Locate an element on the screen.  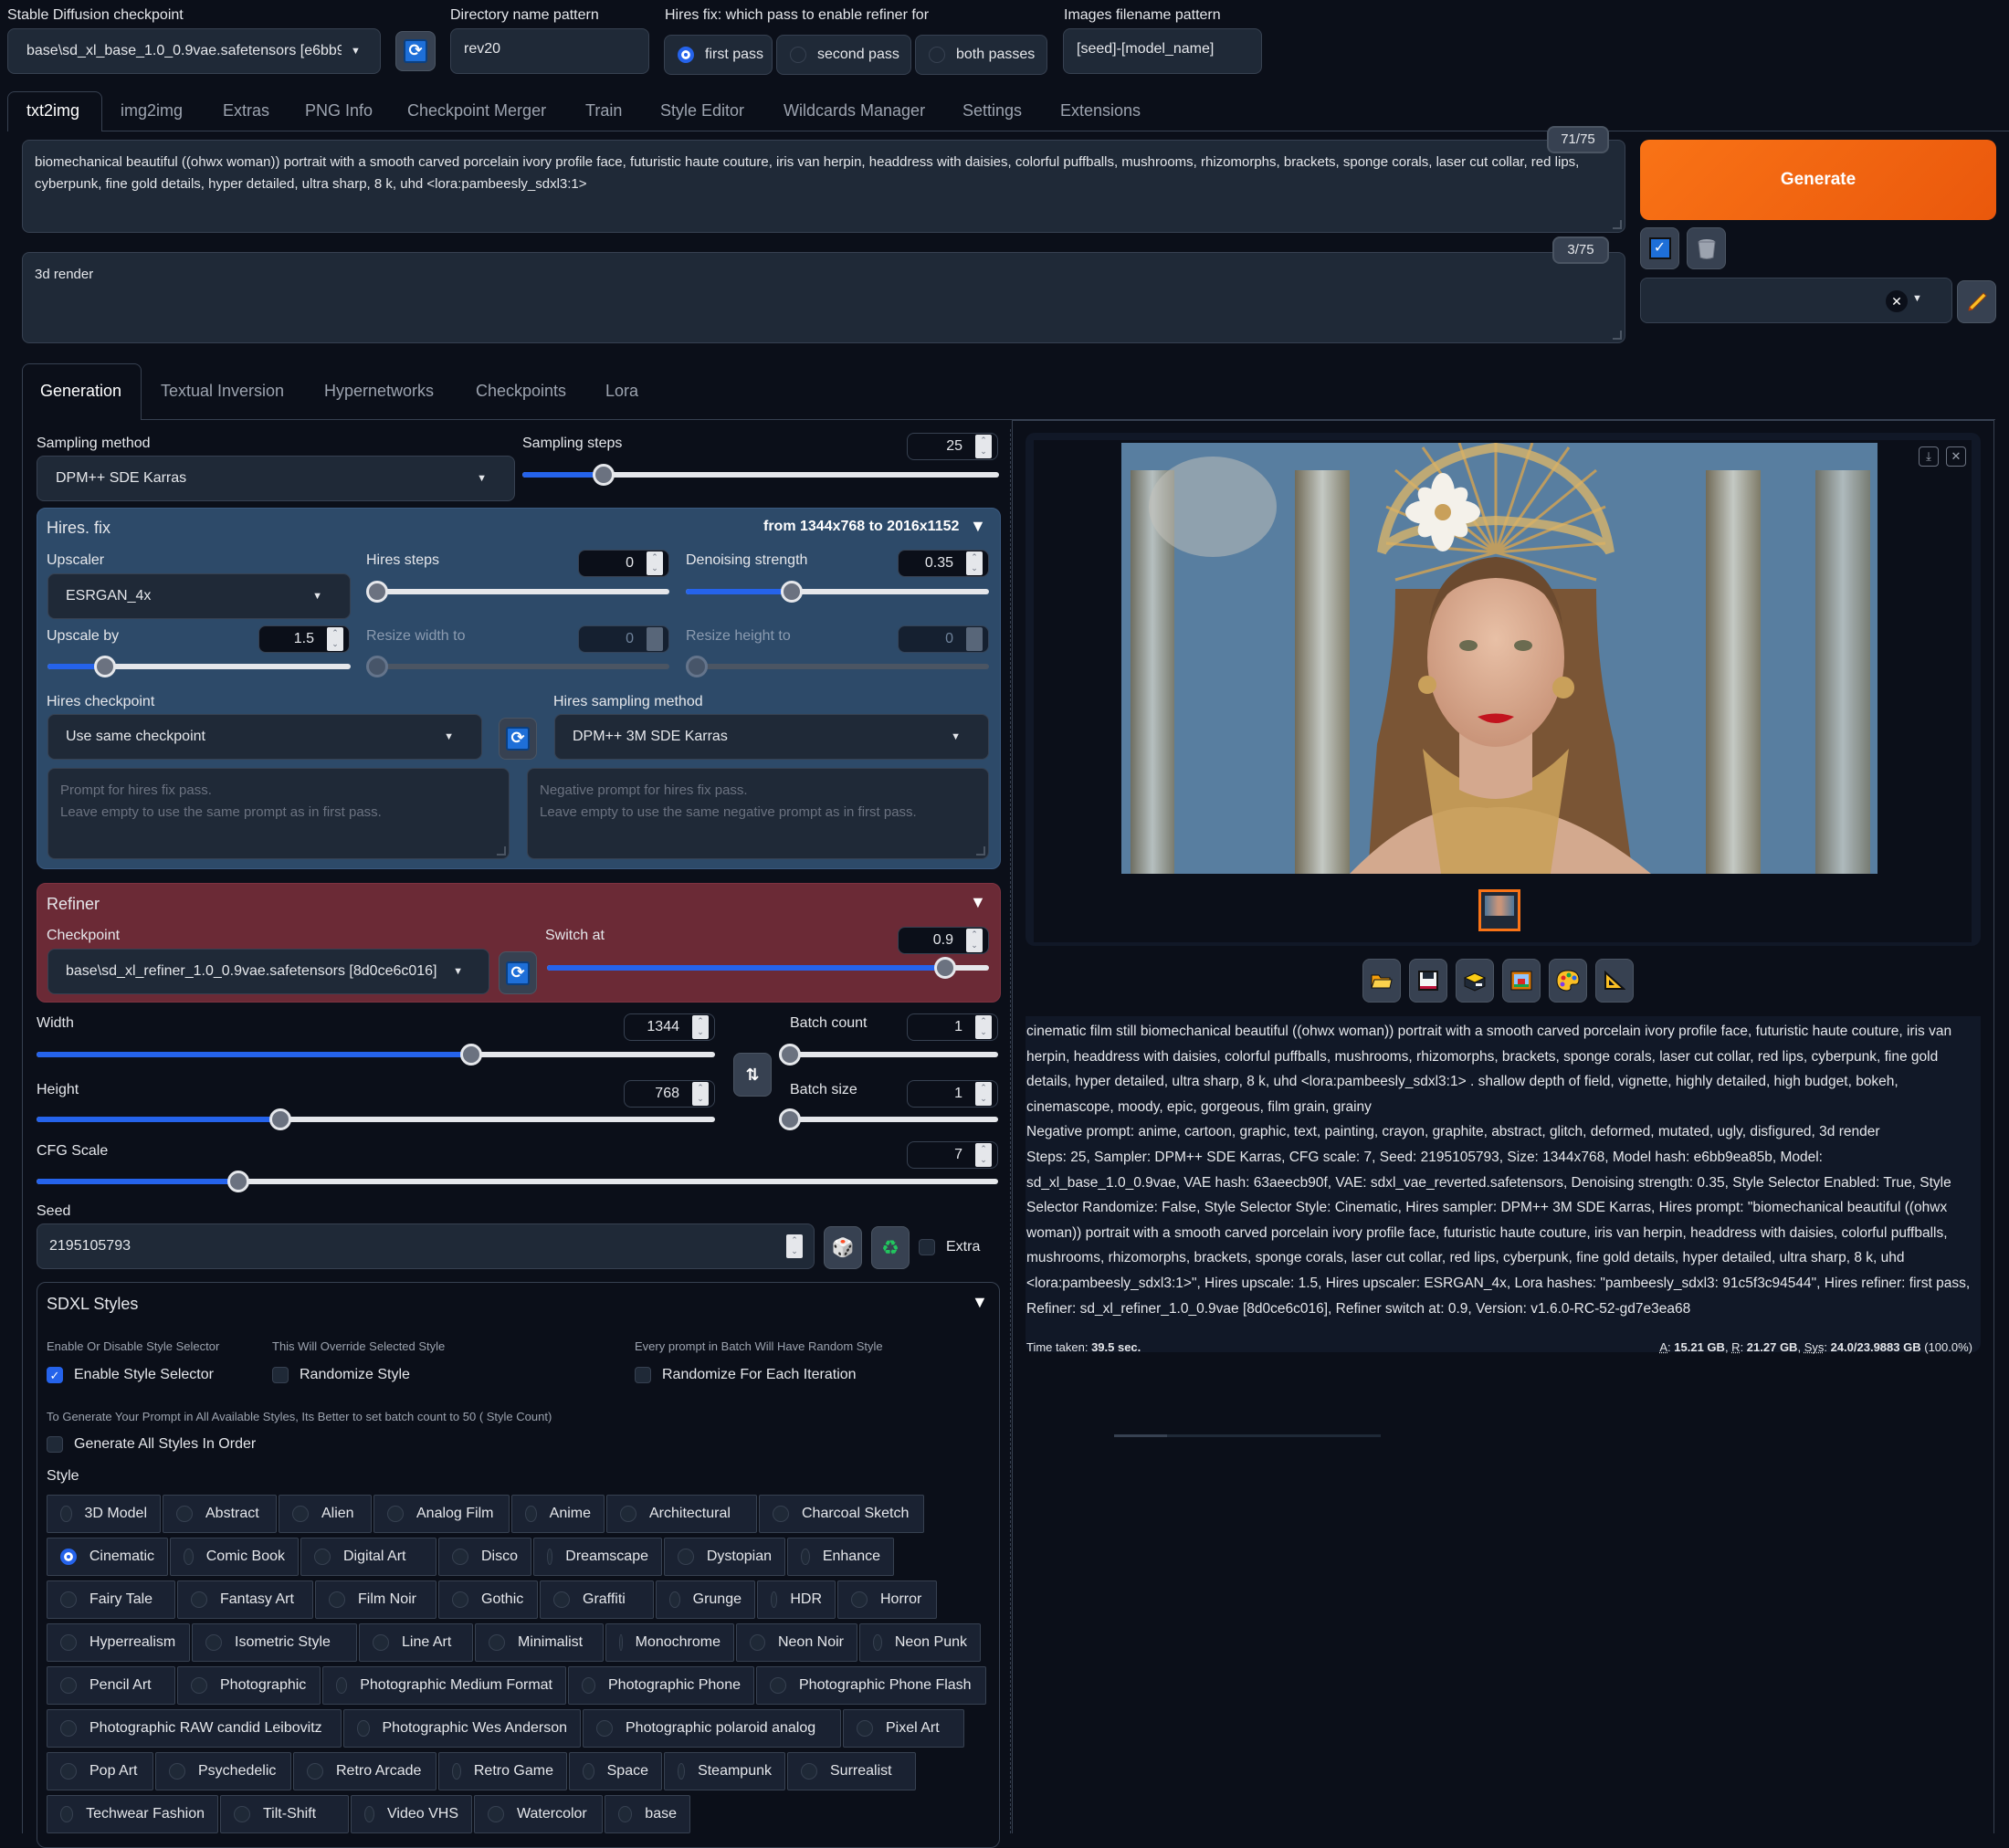
subtab-generation: Generation is located at coordinates (80, 391).